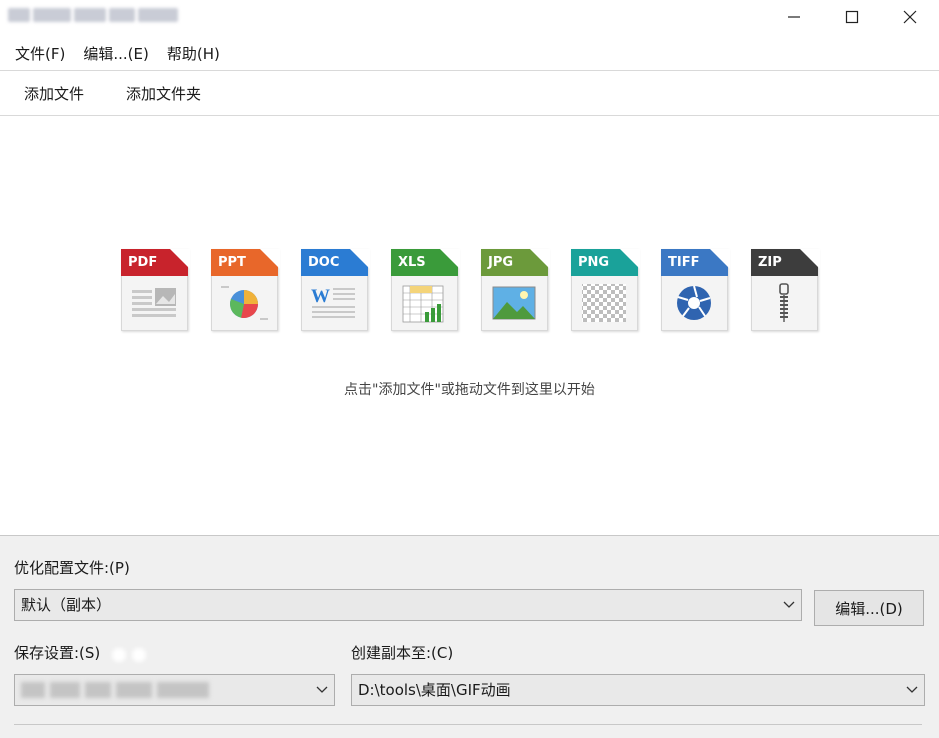 This screenshot has height=738, width=939. Describe the element at coordinates (402, 653) in the screenshot. I see `create-copy-label: 创建副本至:(C)` at that location.